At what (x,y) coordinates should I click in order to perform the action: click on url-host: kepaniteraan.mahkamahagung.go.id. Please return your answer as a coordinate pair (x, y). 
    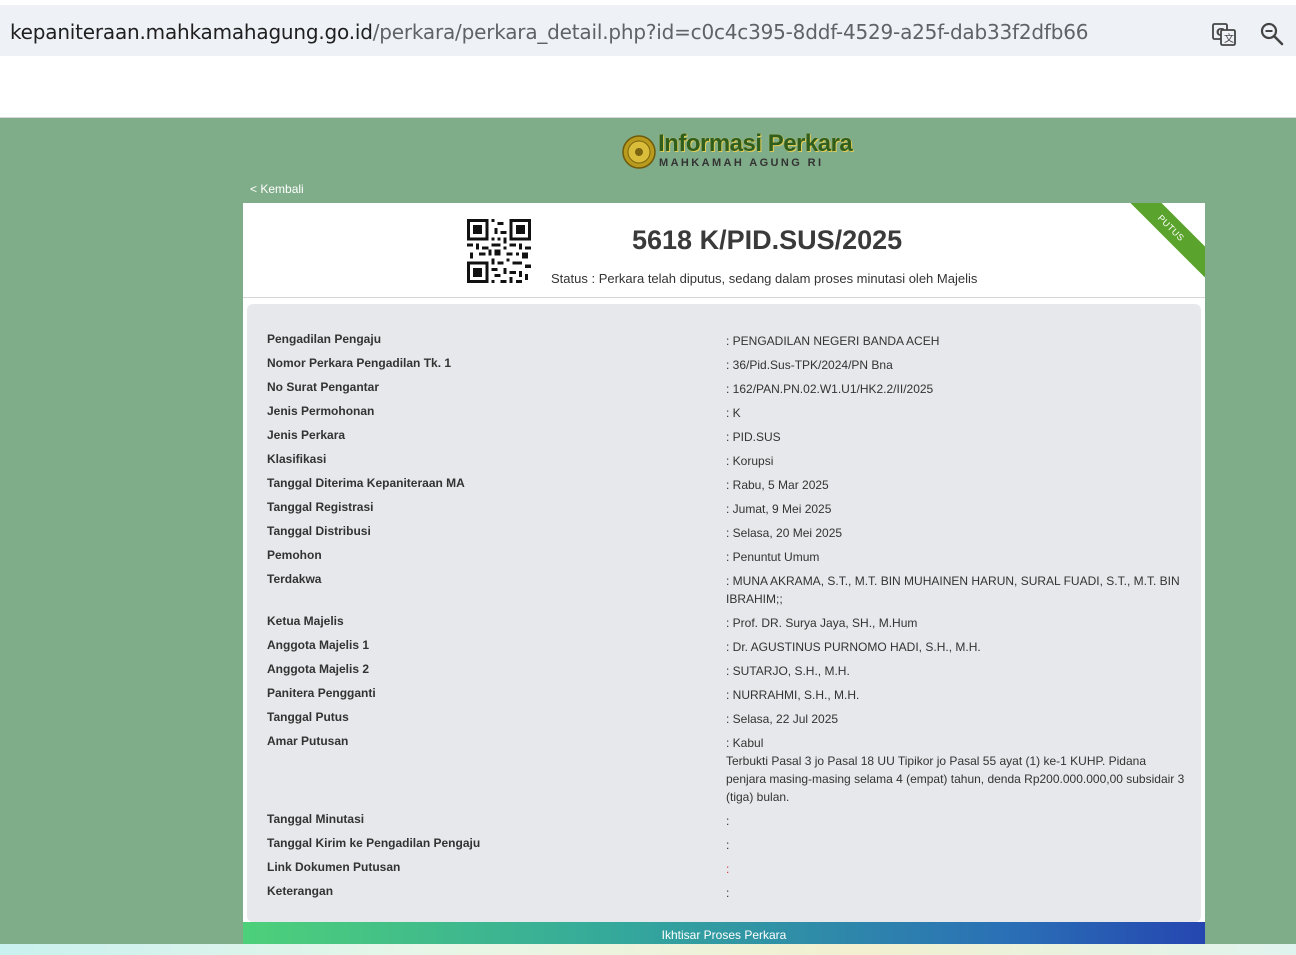
    Looking at the image, I should click on (191, 32).